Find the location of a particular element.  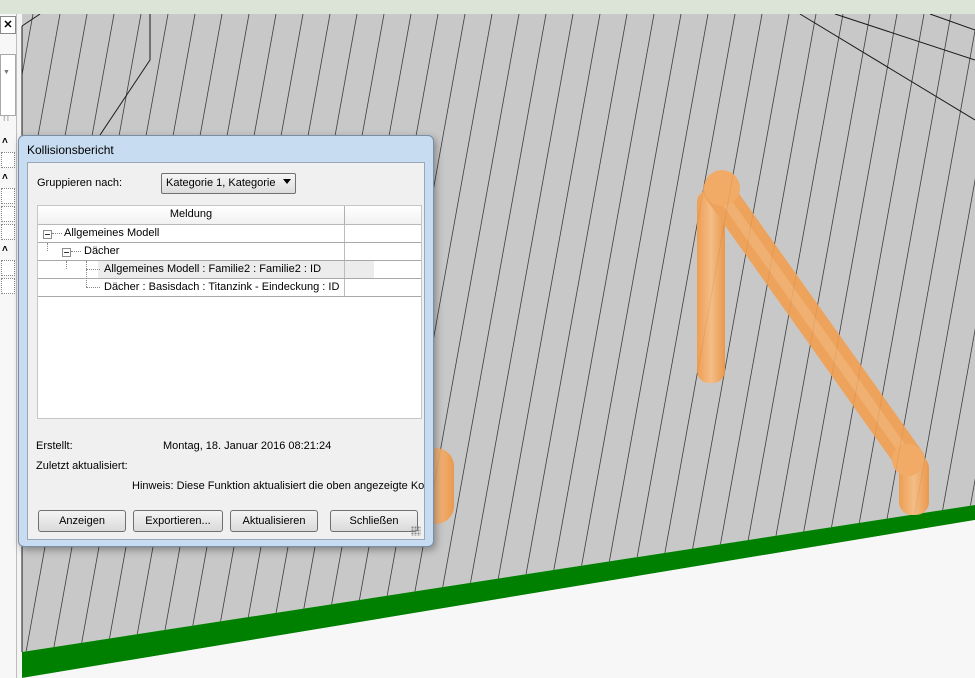

group-by-select: Kategorie 1, Kategorie is located at coordinates (228, 183).